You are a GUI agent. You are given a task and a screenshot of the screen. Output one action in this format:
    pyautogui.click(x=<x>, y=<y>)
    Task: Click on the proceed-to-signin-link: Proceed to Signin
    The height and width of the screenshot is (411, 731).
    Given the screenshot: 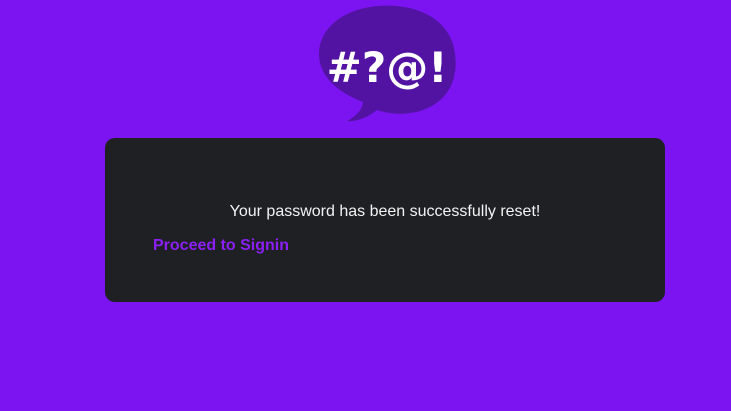 What is the action you would take?
    pyautogui.click(x=221, y=246)
    